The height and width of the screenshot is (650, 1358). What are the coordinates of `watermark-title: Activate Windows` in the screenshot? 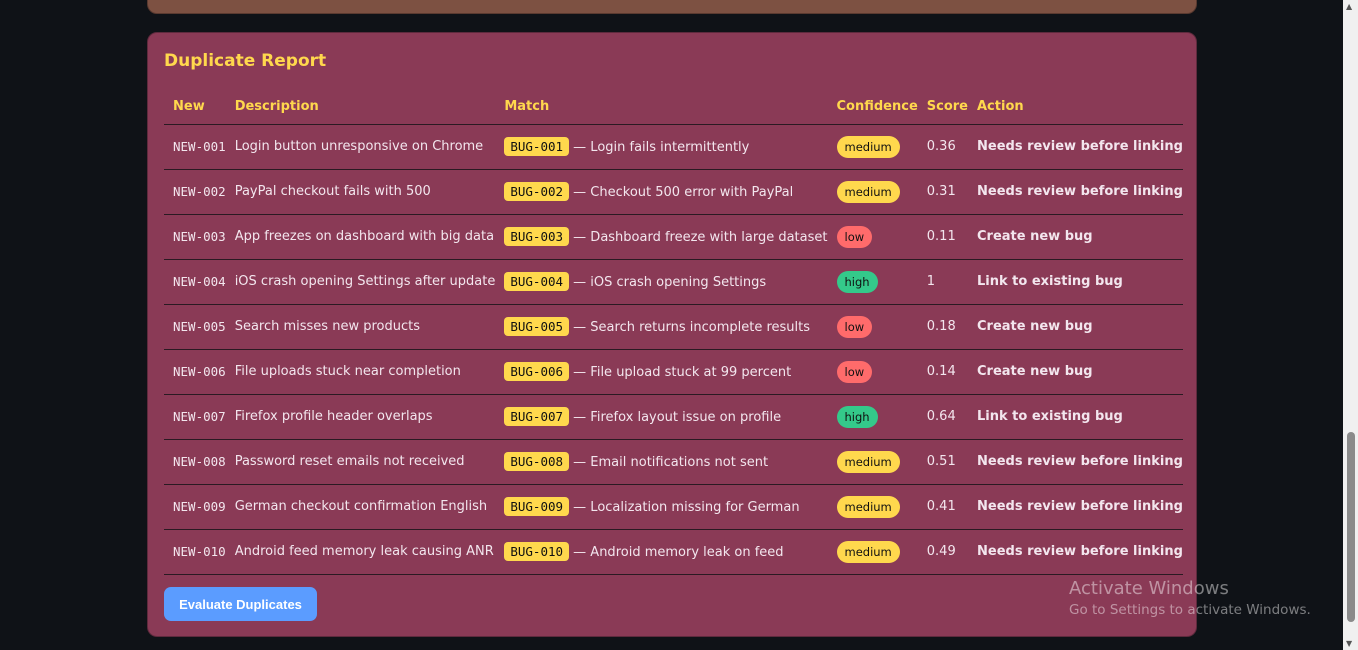 It's located at (1149, 588).